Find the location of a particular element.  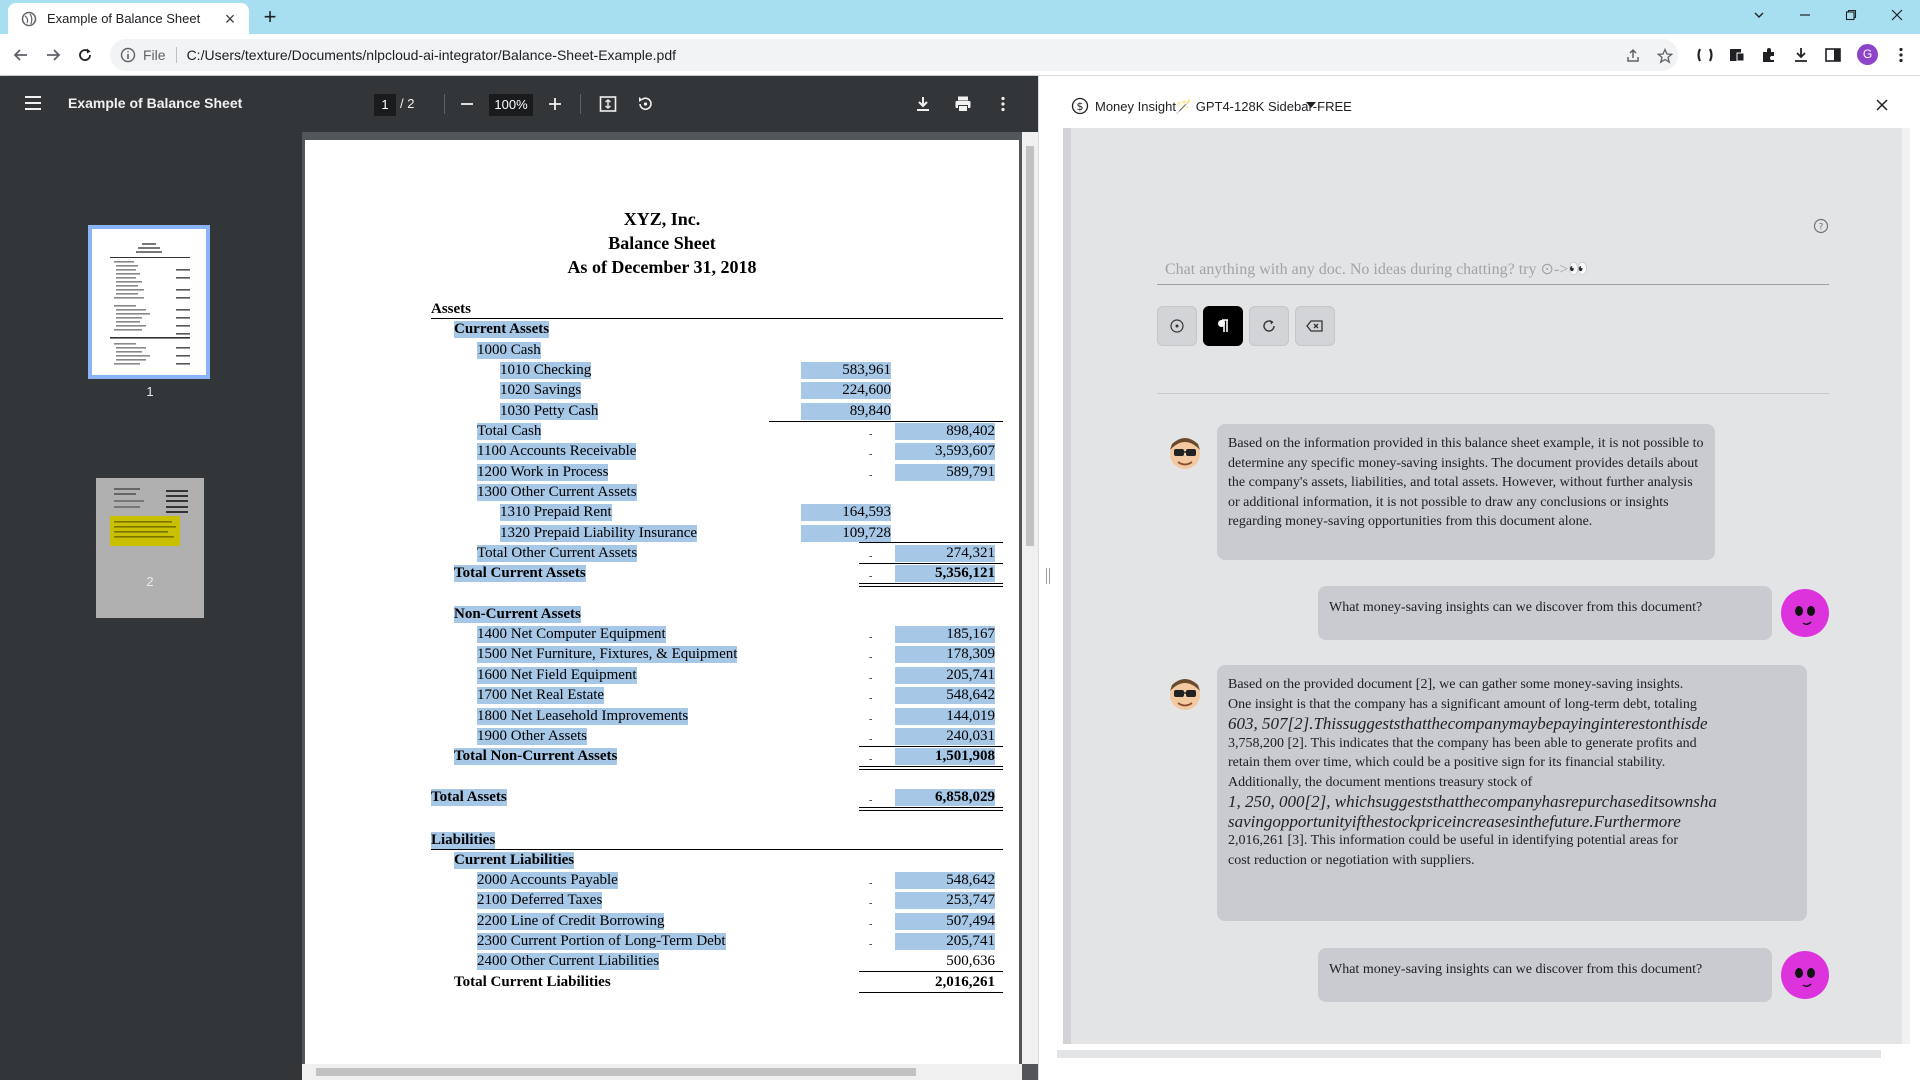

row-label: 1010 Checking is located at coordinates (546, 370).